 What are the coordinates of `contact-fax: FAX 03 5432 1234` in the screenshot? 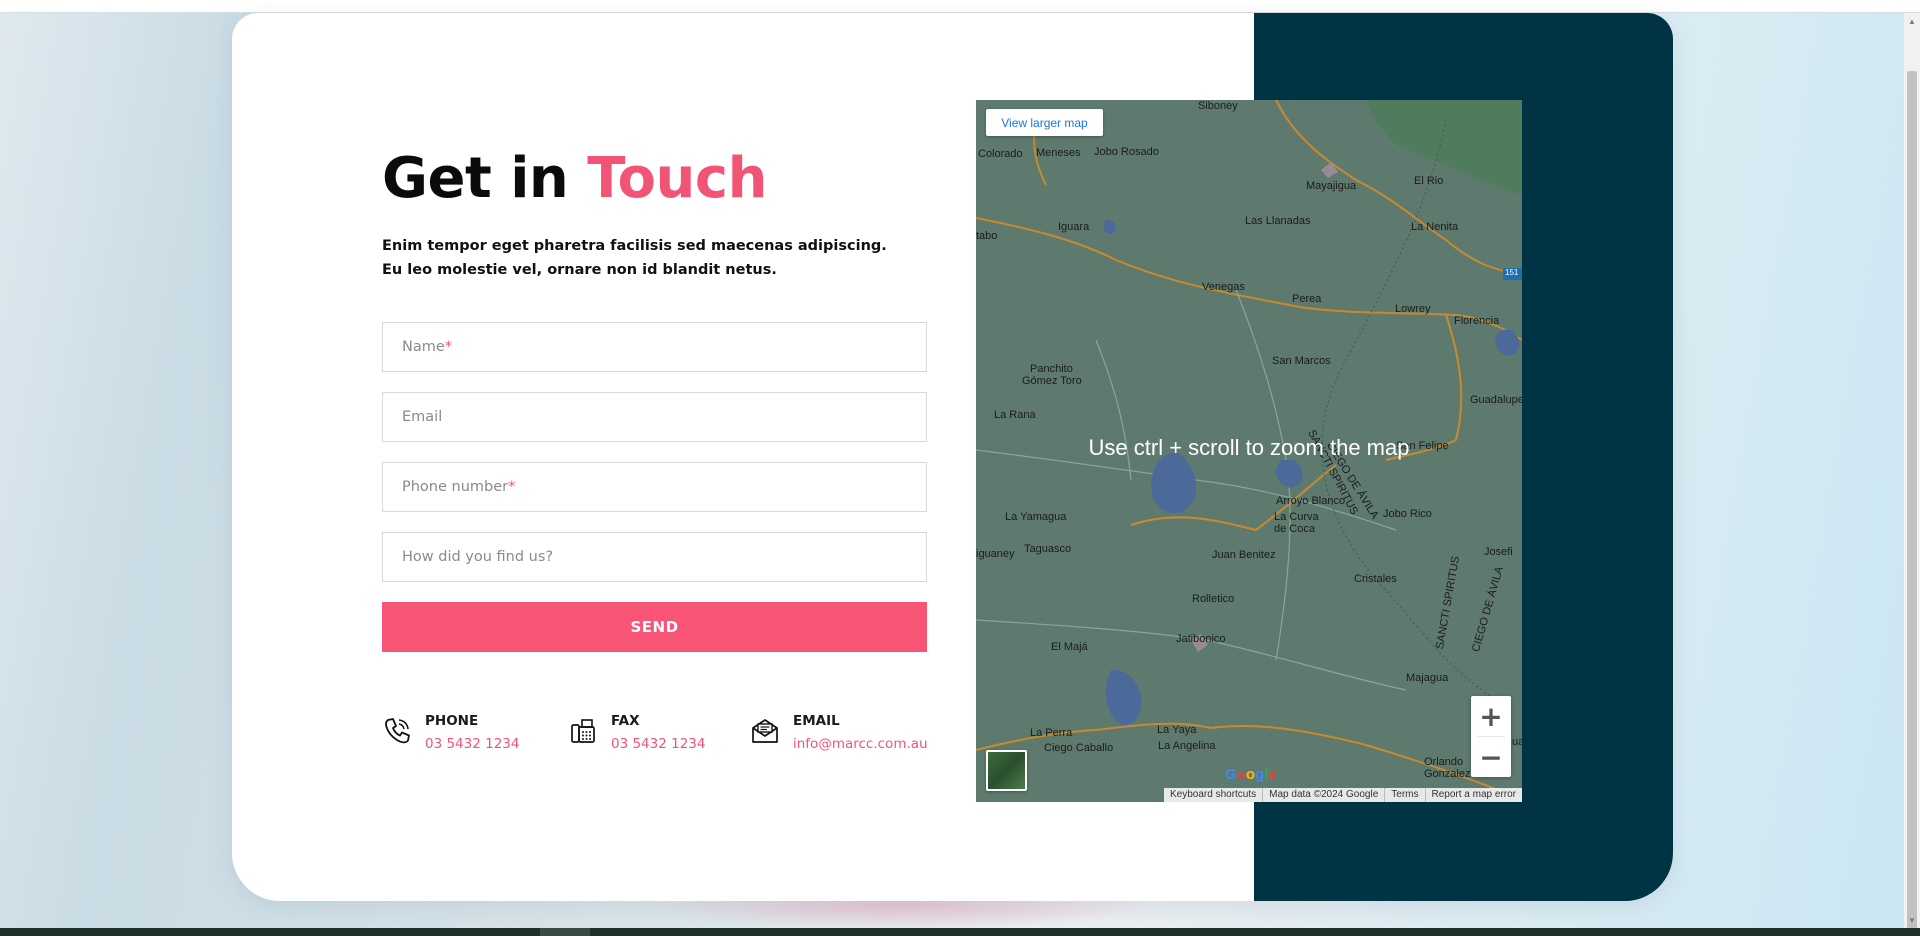 It's located at (636, 733).